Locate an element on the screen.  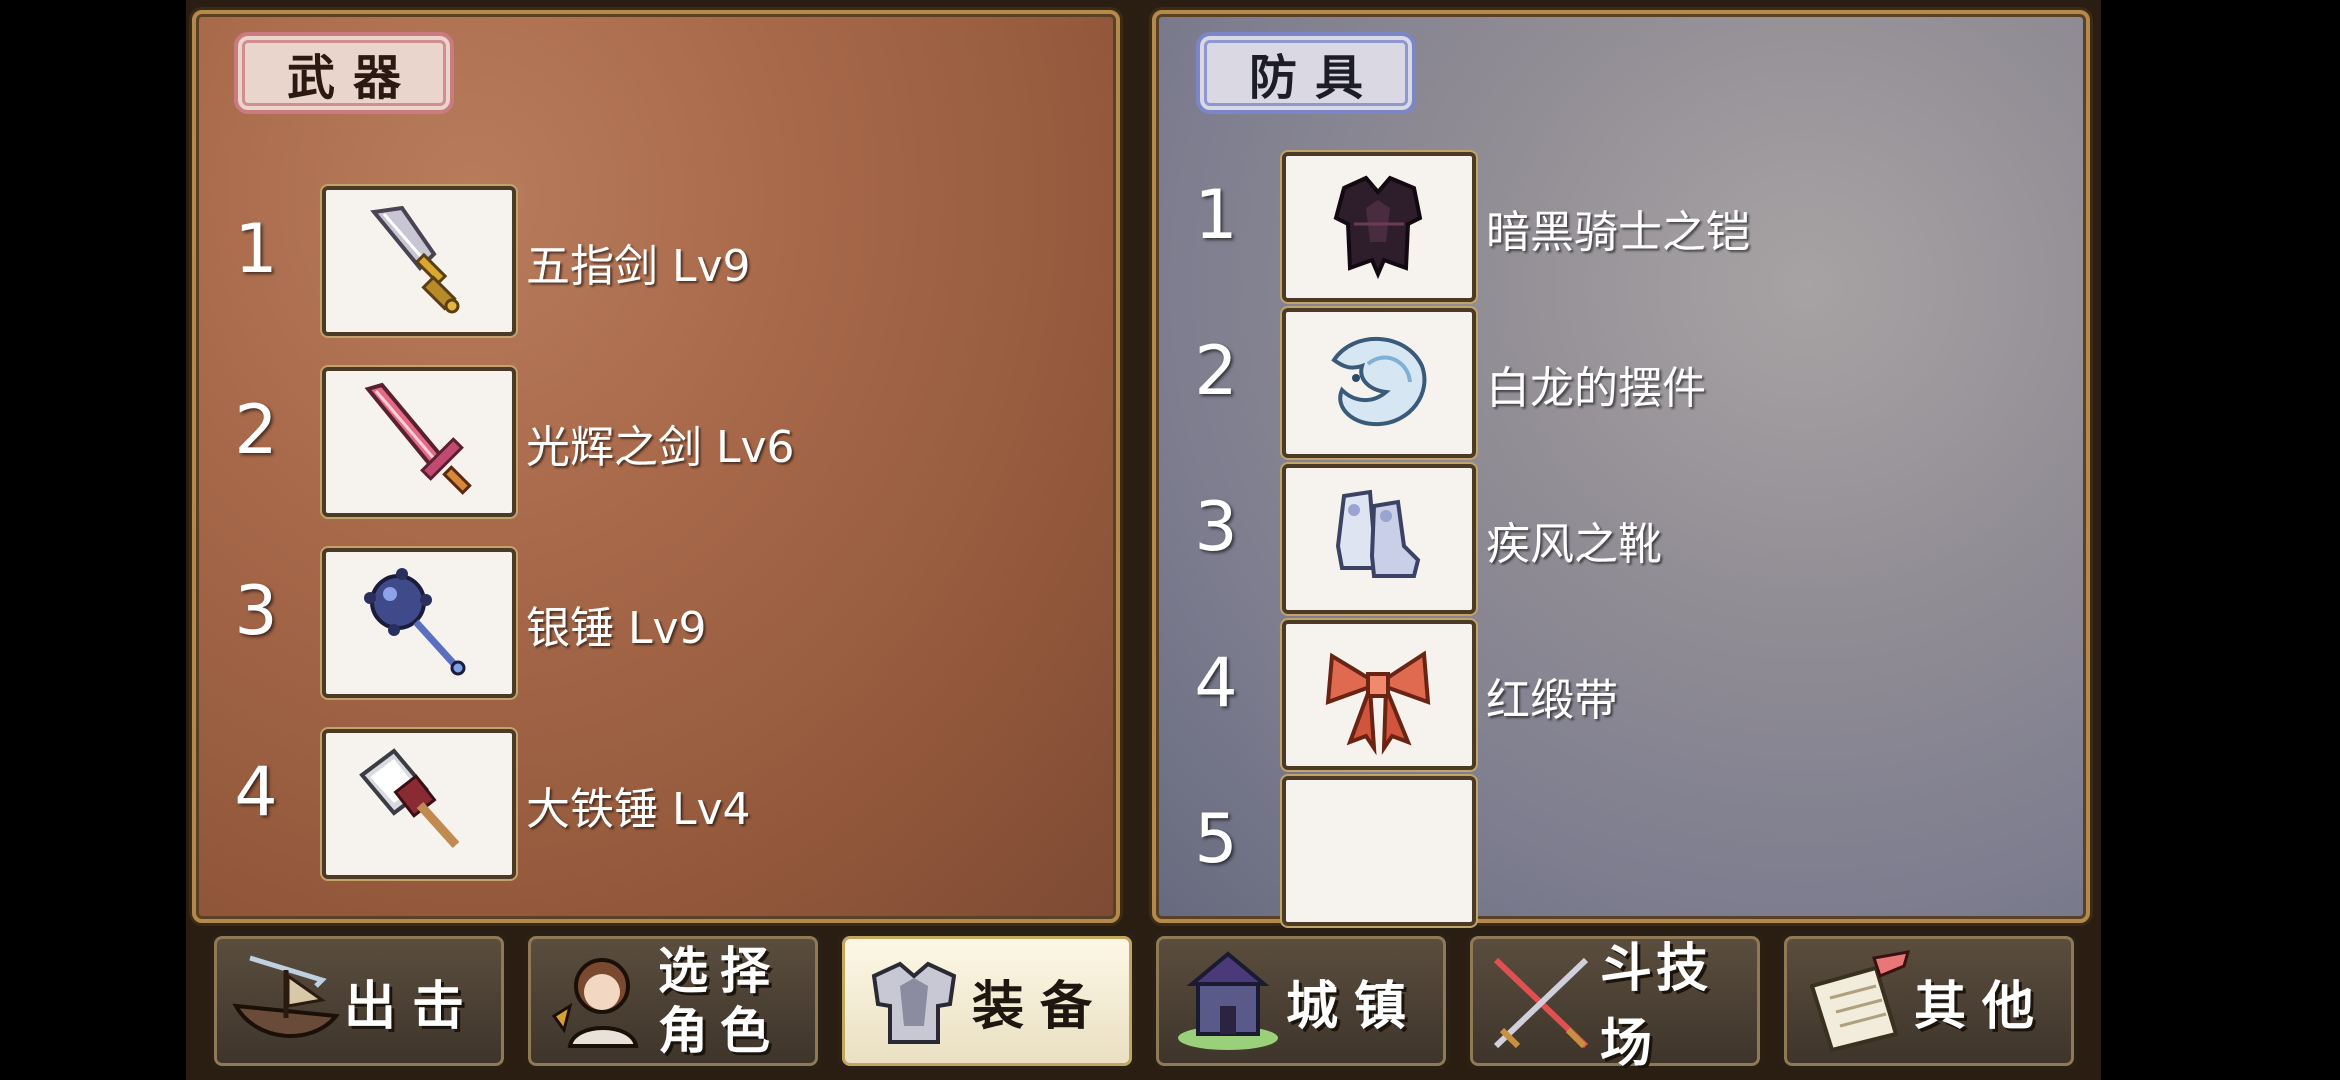
dagger-icon is located at coordinates (419, 261).